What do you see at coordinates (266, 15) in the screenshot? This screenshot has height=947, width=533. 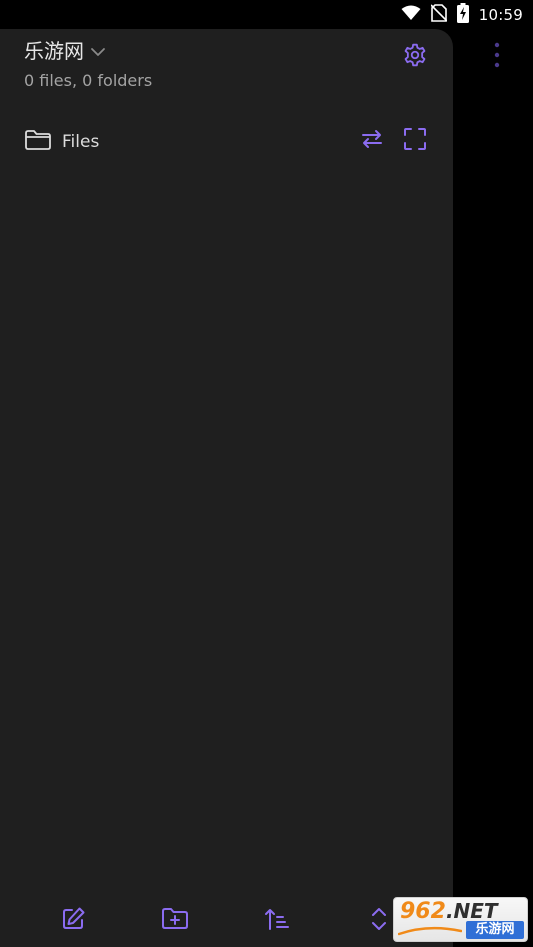 I see `status-bar: 10:59` at bounding box center [266, 15].